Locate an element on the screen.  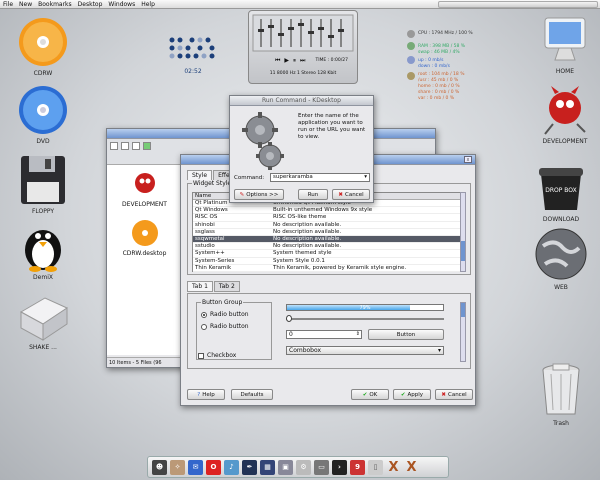
dock-photo-icon: ▣ is located at coordinates (285, 467).